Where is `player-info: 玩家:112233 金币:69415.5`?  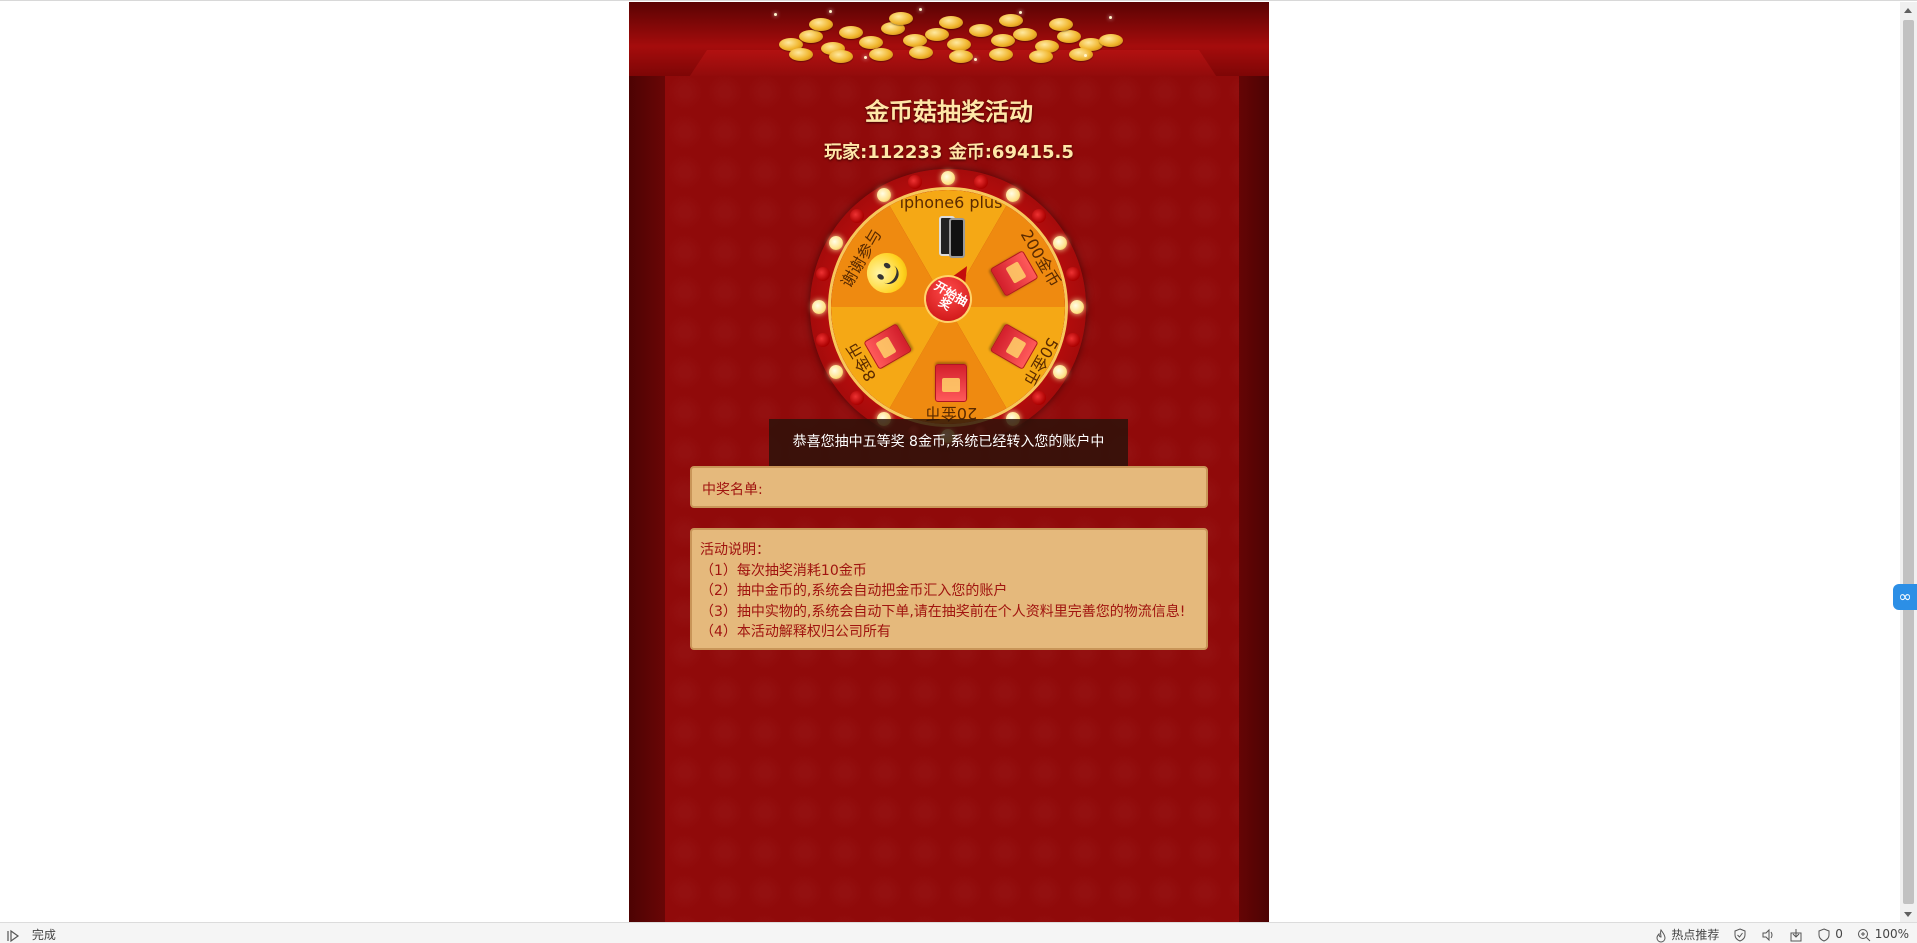
player-info: 玩家:112233 金币:69415.5 is located at coordinates (949, 151).